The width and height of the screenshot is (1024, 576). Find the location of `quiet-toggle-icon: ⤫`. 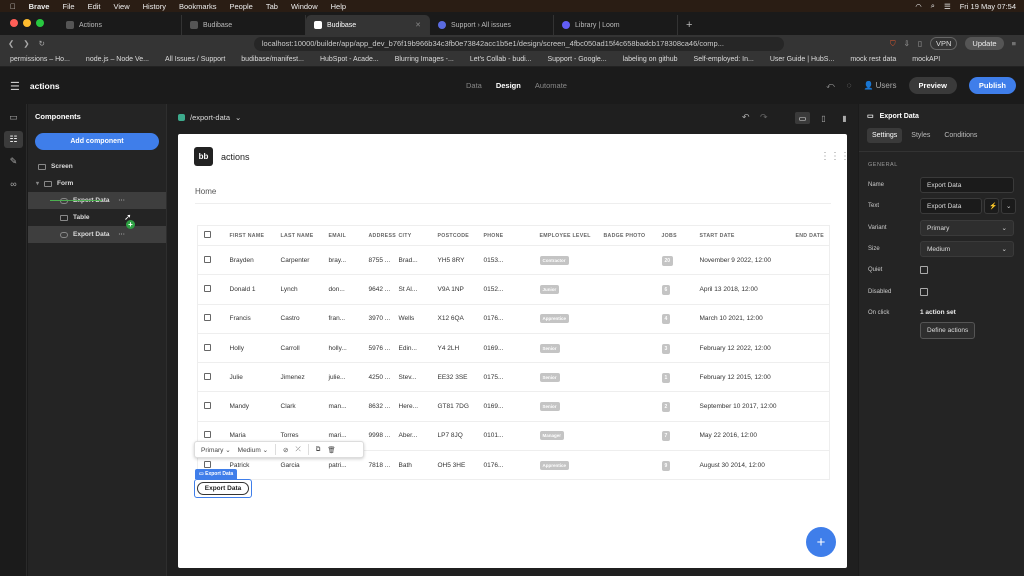

quiet-toggle-icon: ⤫ is located at coordinates (298, 450).